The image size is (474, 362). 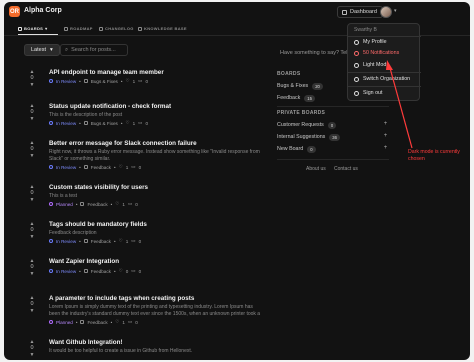 What do you see at coordinates (434, 155) in the screenshot?
I see `annotation-note: Dark mode is currently chosen` at bounding box center [434, 155].